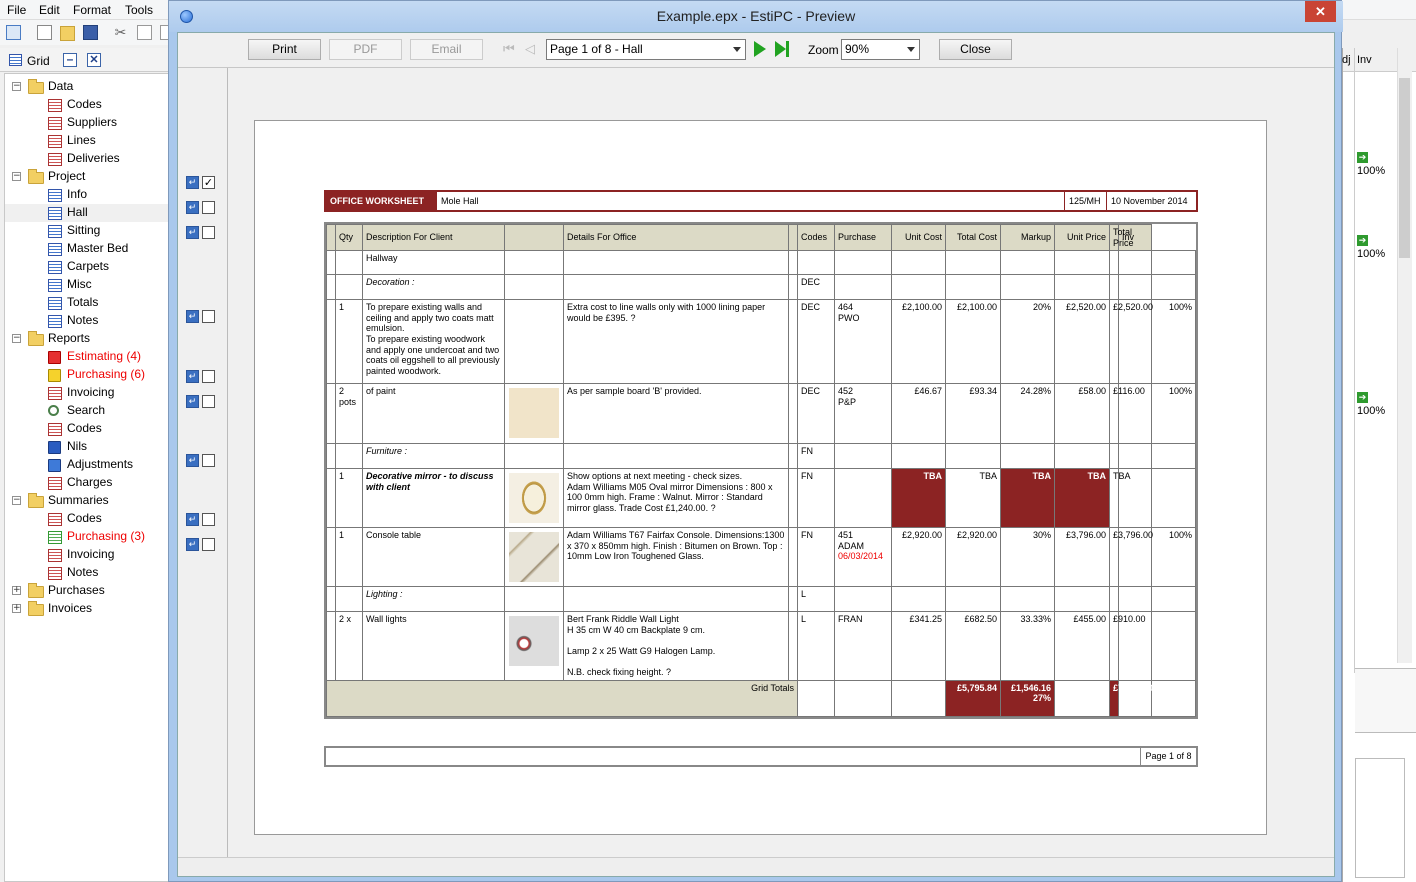 This screenshot has width=1416, height=882. What do you see at coordinates (70, 60) in the screenshot?
I see `collapse-icon: –` at bounding box center [70, 60].